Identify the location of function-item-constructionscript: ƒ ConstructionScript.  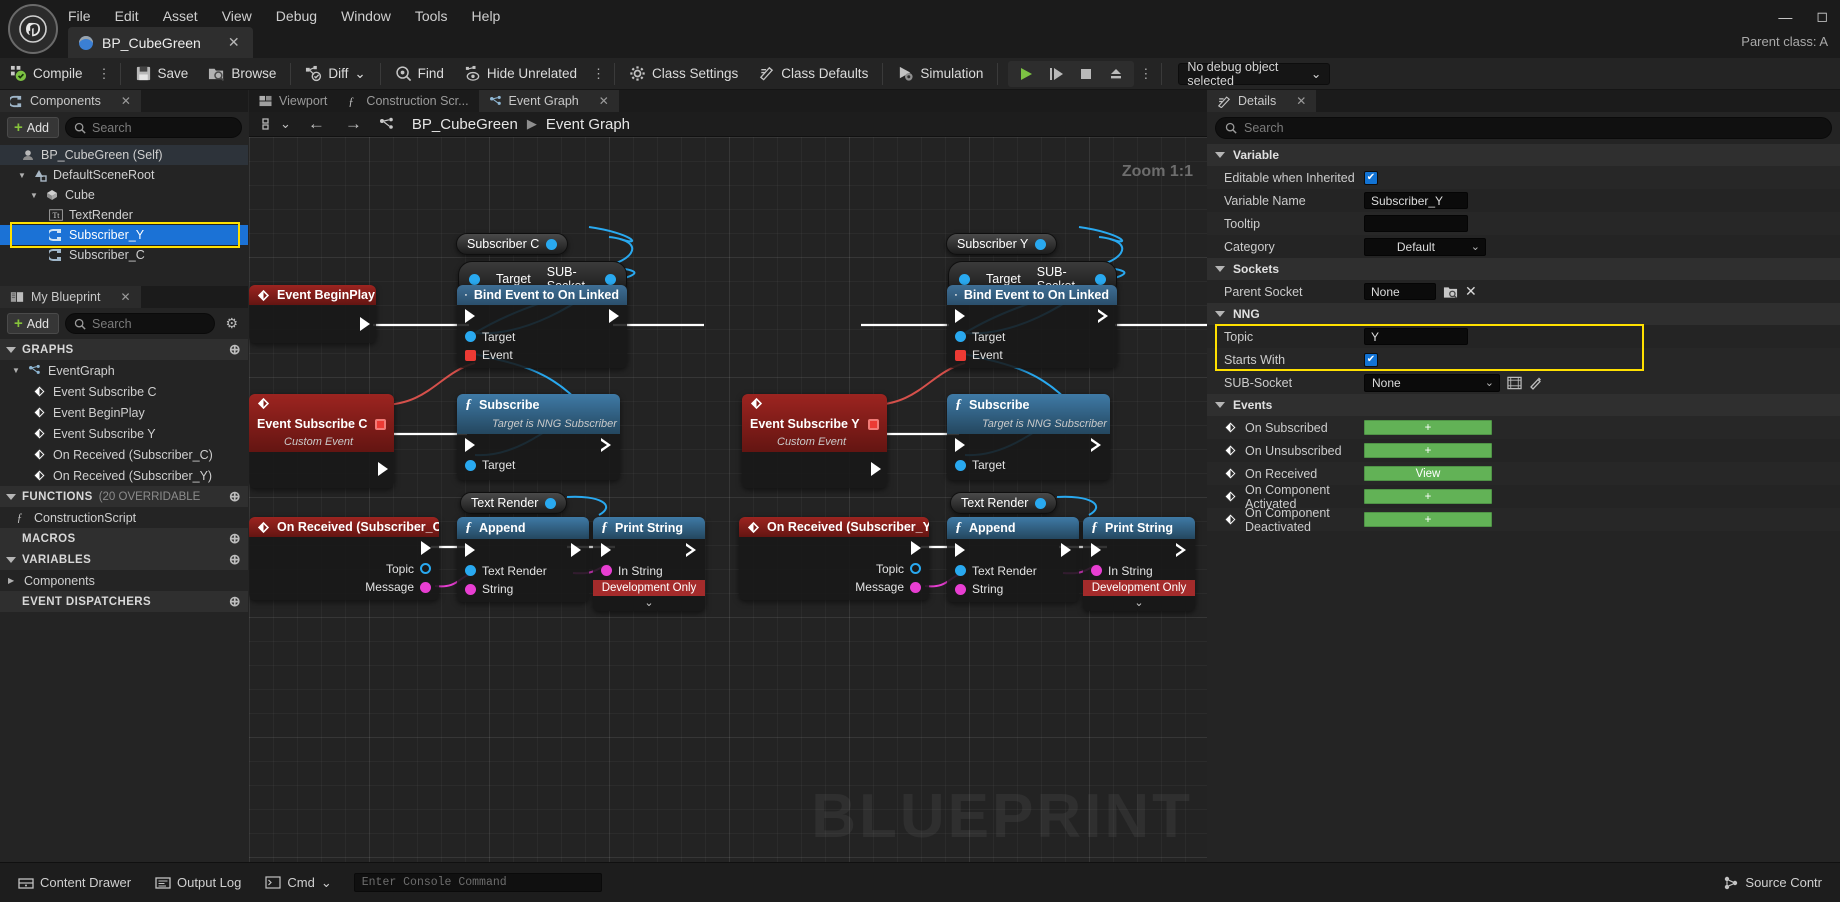
(124, 517).